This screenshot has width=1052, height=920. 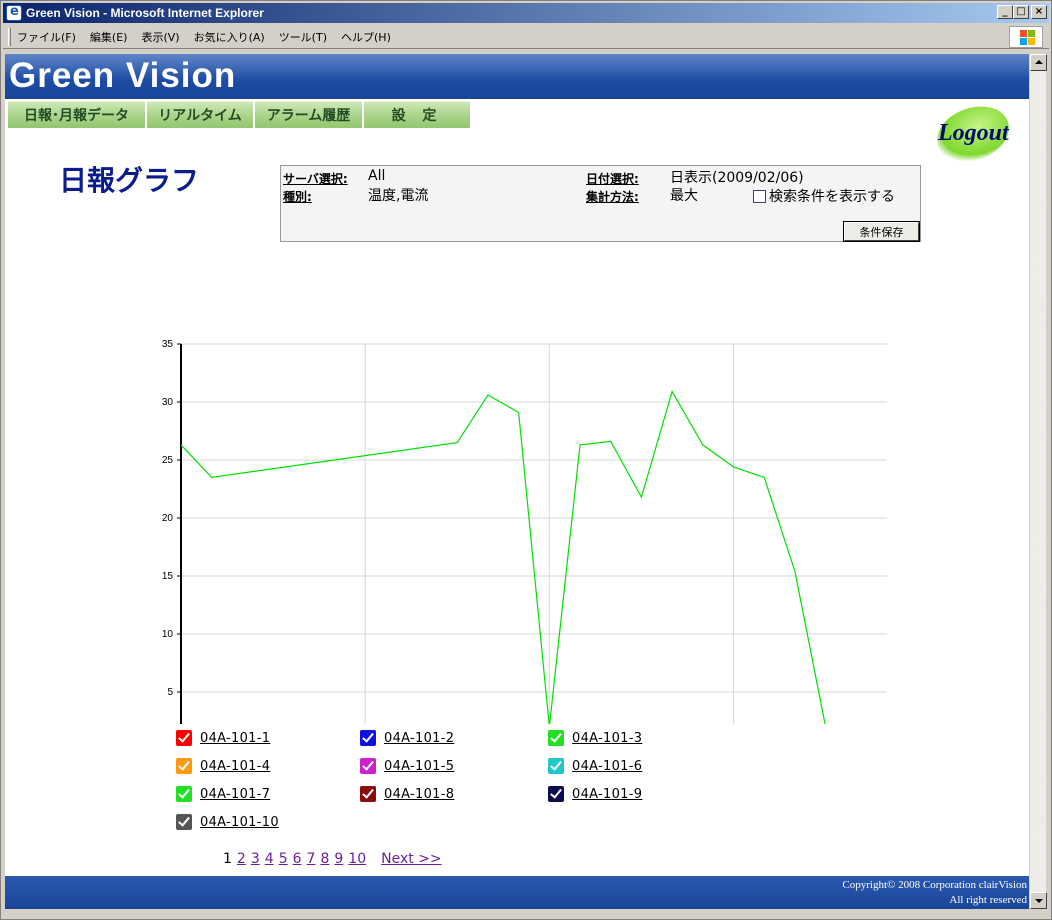 What do you see at coordinates (607, 766) in the screenshot?
I see `legend-link: 04A-101-6` at bounding box center [607, 766].